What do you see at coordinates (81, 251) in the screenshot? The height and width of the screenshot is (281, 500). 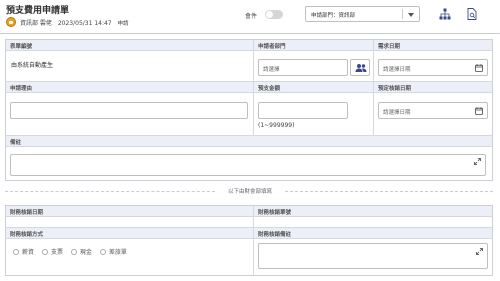 I see `radio-cash: 現金` at bounding box center [81, 251].